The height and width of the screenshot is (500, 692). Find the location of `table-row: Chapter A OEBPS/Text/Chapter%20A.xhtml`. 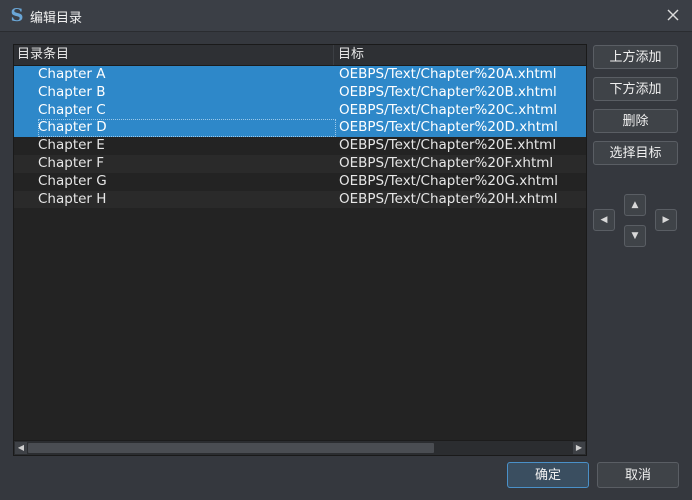

table-row: Chapter A OEBPS/Text/Chapter%20A.xhtml is located at coordinates (300, 75).